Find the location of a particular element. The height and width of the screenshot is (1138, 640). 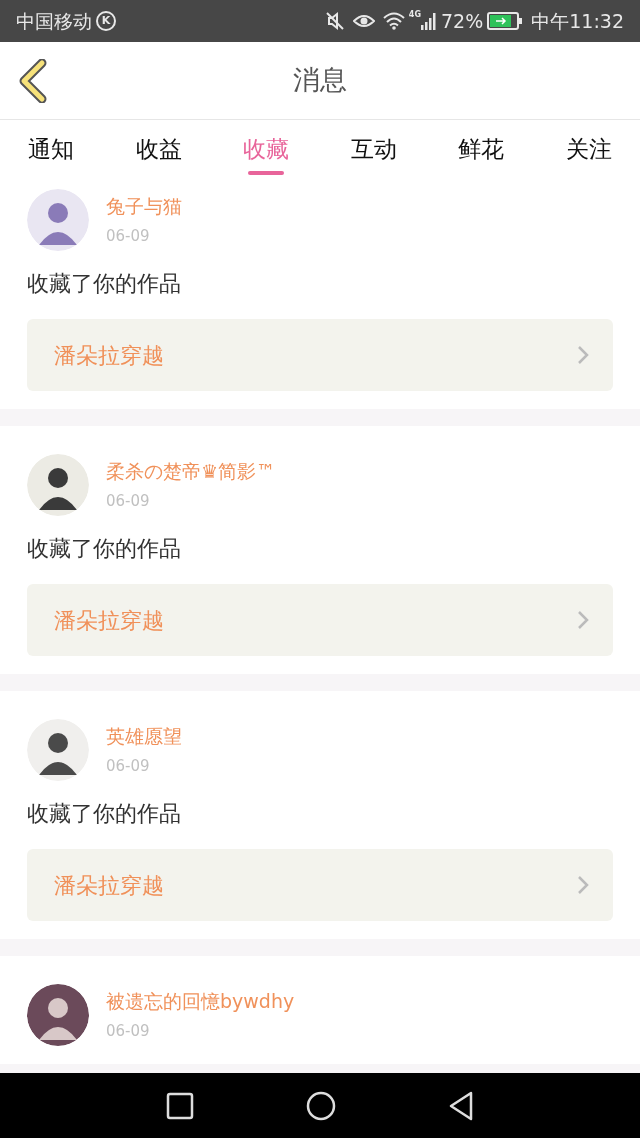

tab: 收藏 is located at coordinates (266, 150).